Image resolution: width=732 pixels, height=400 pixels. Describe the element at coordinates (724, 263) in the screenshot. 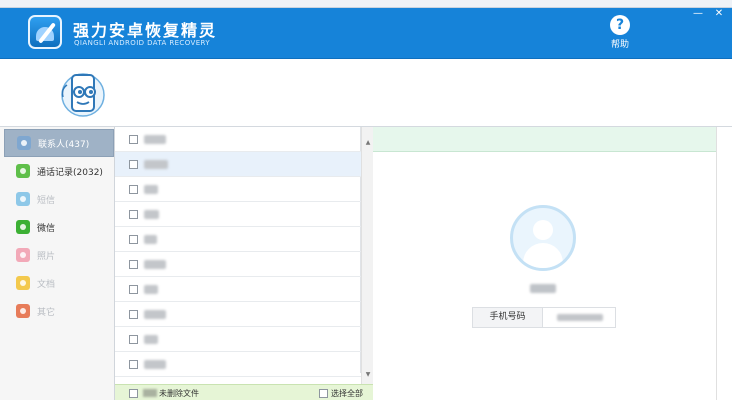

I see `right-scroll-region` at that location.